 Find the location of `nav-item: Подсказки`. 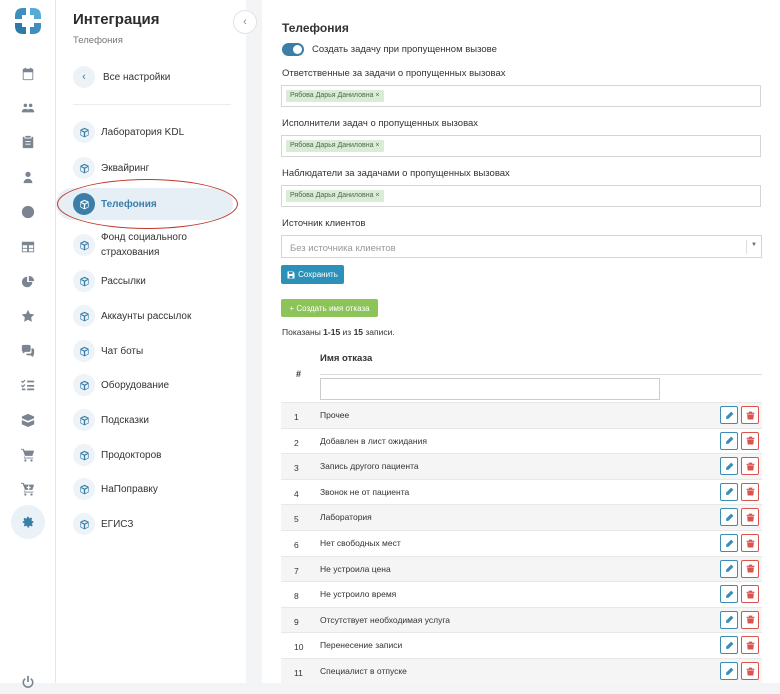

nav-item: Подсказки is located at coordinates (153, 420).